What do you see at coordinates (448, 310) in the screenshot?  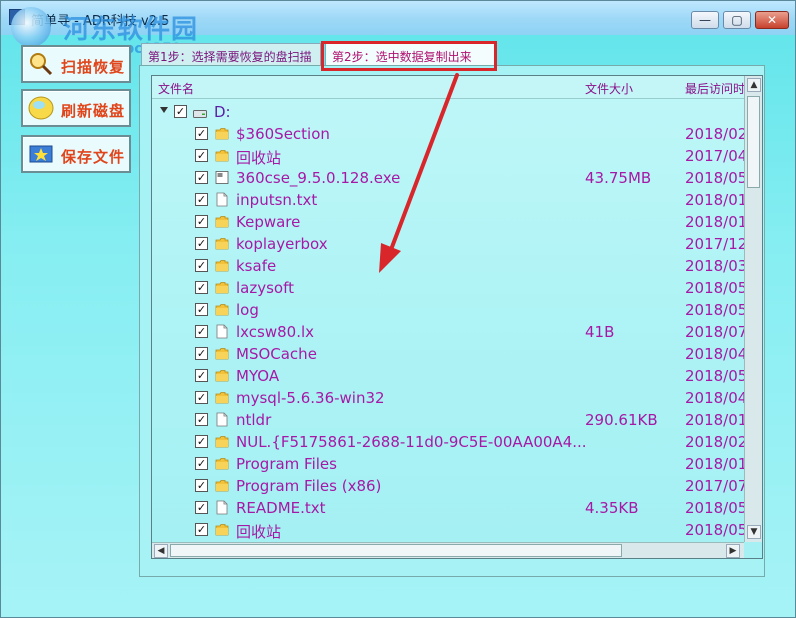 I see `table-row: ✓ log 2018/05` at bounding box center [448, 310].